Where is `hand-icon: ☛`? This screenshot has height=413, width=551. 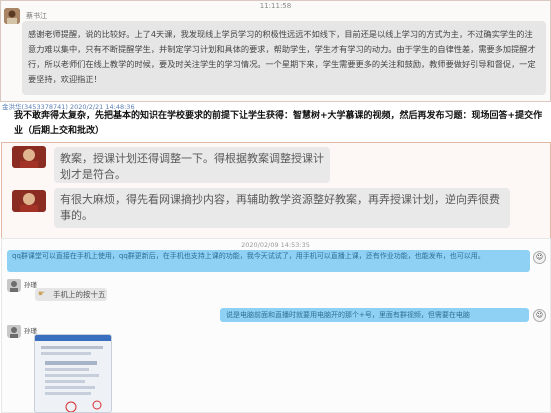
hand-icon: ☛ is located at coordinates (42, 293).